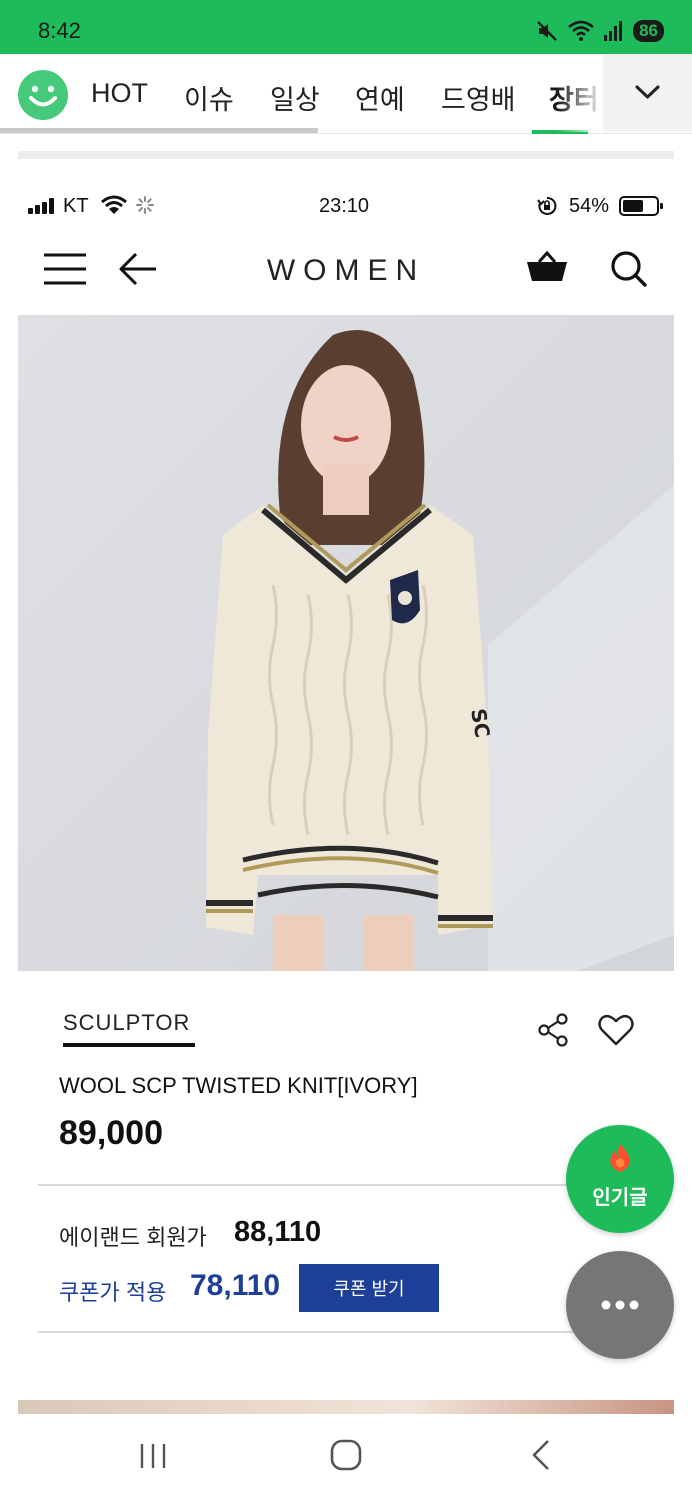 Image resolution: width=692 pixels, height=1500 pixels. I want to click on search-icon, so click(629, 269).